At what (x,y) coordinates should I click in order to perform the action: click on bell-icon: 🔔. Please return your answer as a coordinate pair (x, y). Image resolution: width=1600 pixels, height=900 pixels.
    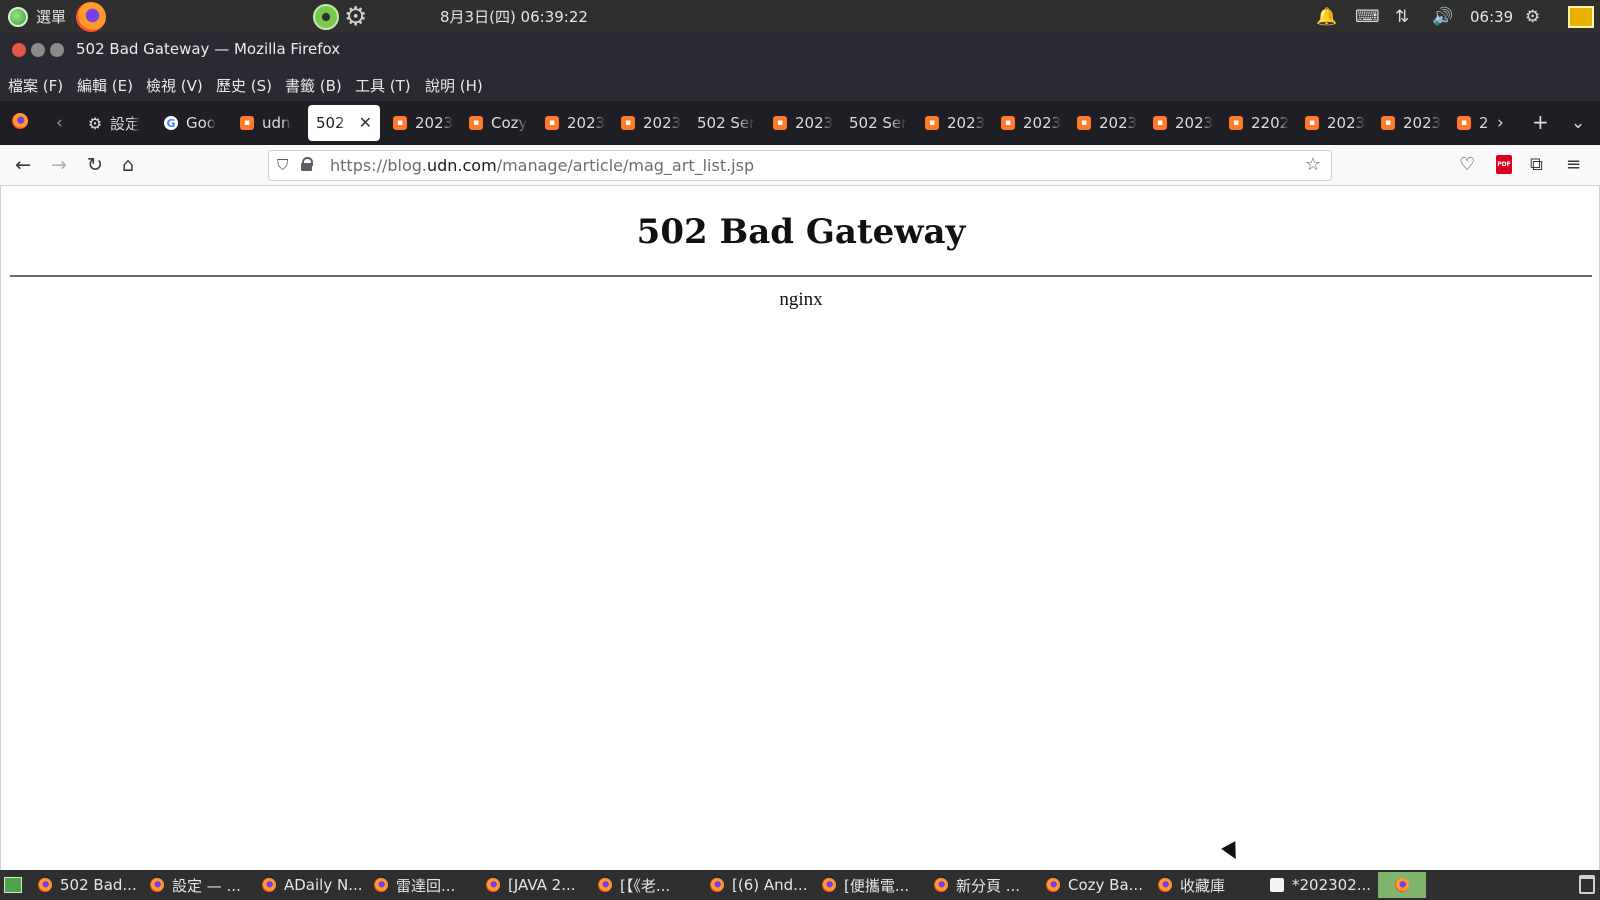
    Looking at the image, I should click on (1327, 16).